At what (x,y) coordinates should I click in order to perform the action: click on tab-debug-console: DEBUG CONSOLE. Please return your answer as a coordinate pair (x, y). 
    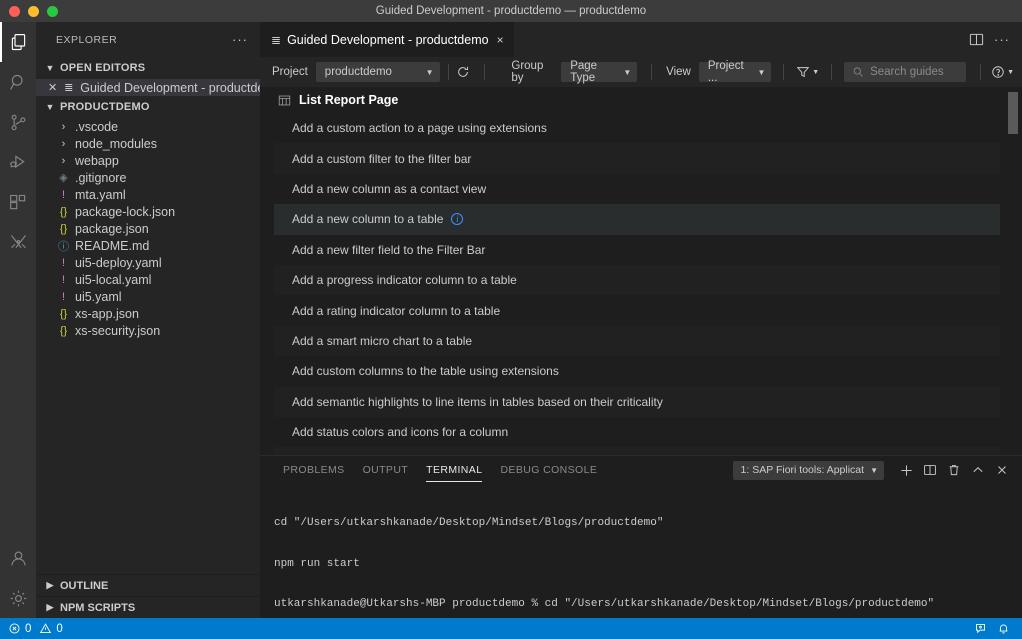
    Looking at the image, I should click on (548, 470).